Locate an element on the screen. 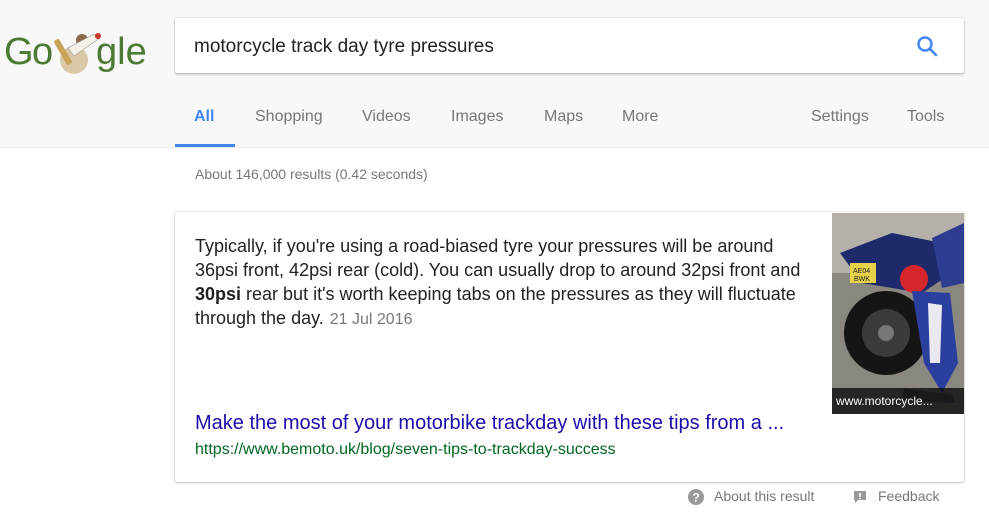 This screenshot has height=525, width=989. search-box is located at coordinates (569, 45).